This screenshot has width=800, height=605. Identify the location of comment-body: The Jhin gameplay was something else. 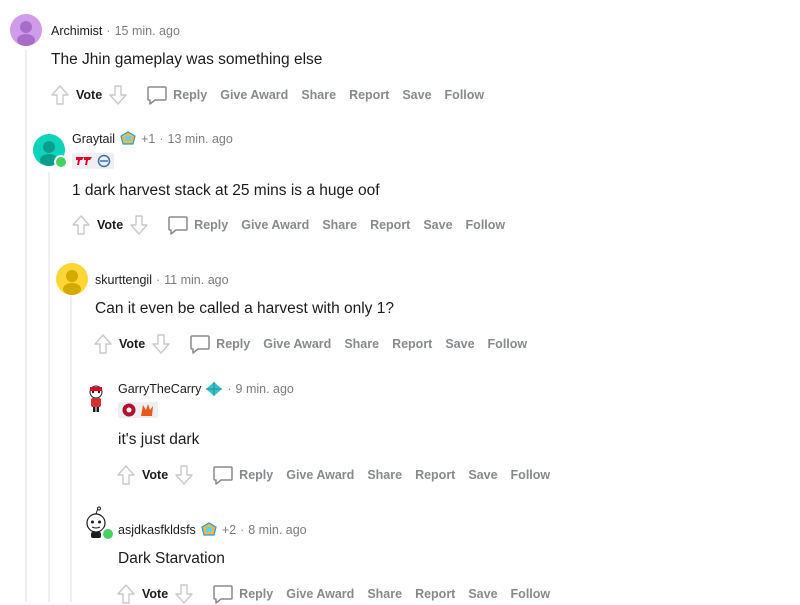
(187, 59).